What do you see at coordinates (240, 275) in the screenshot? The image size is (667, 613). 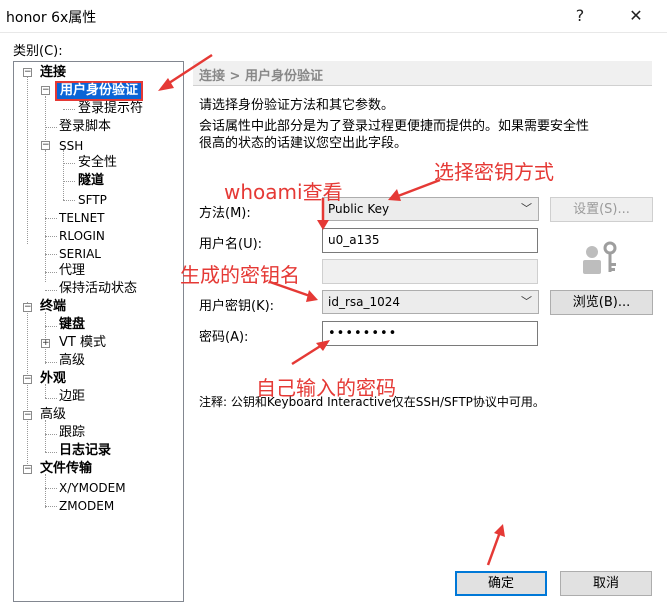 I see `annotation-generated-key: 生成的密钥名` at bounding box center [240, 275].